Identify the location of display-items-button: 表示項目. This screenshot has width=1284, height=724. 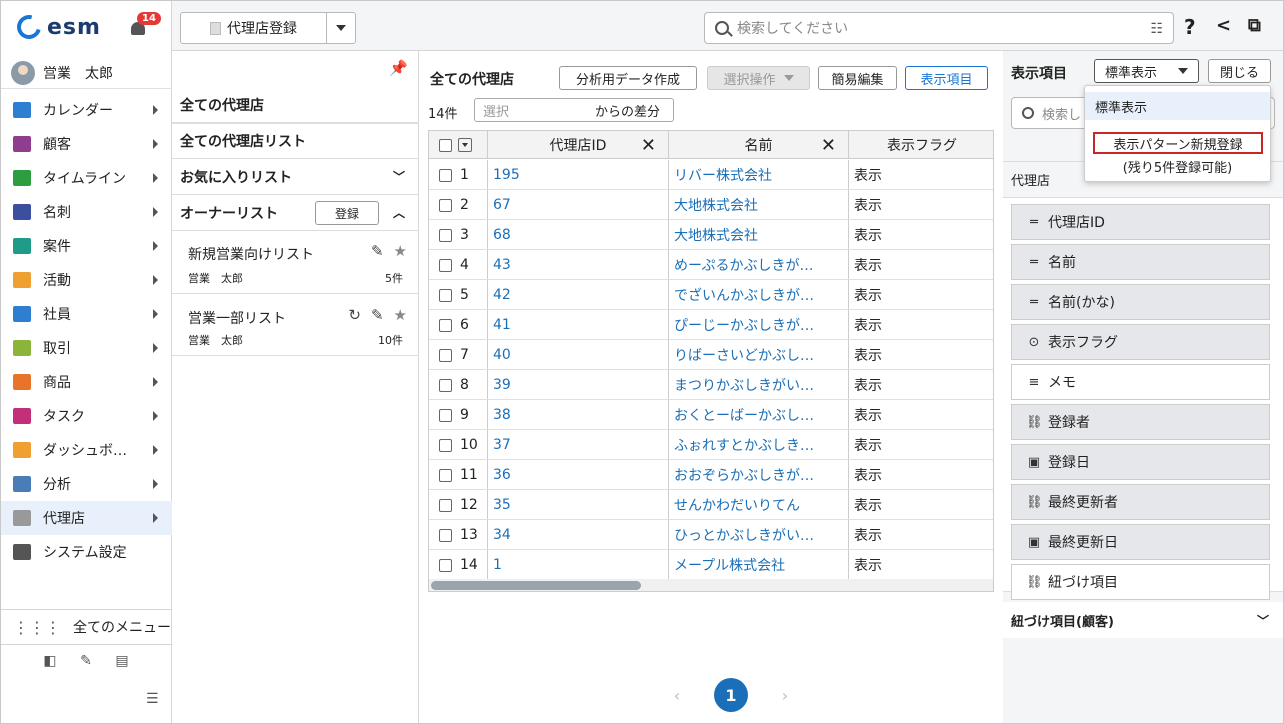
(946, 78).